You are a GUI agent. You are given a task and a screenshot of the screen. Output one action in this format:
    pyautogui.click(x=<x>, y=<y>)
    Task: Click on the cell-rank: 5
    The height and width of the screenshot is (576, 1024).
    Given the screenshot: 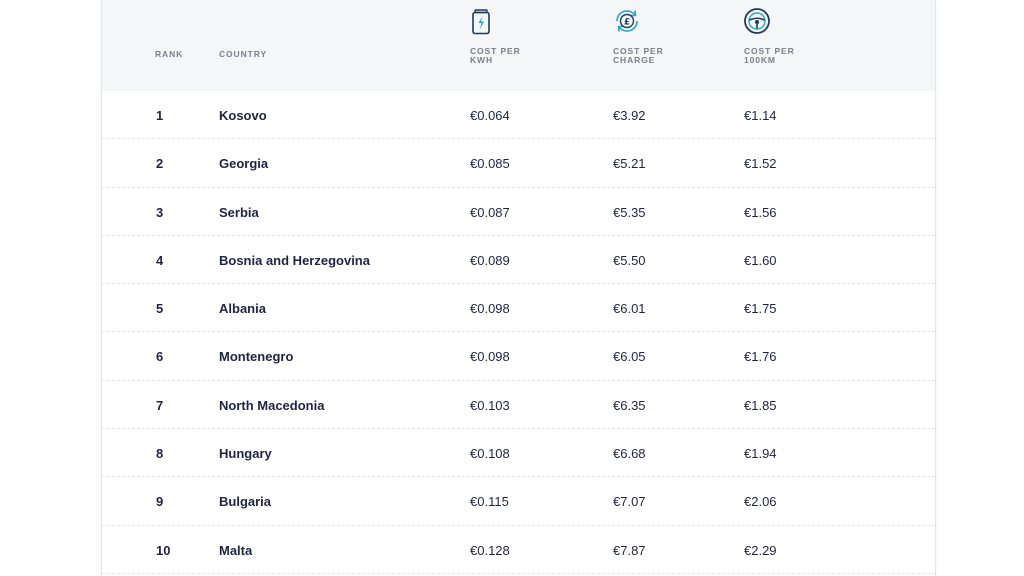 What is the action you would take?
    pyautogui.click(x=160, y=309)
    